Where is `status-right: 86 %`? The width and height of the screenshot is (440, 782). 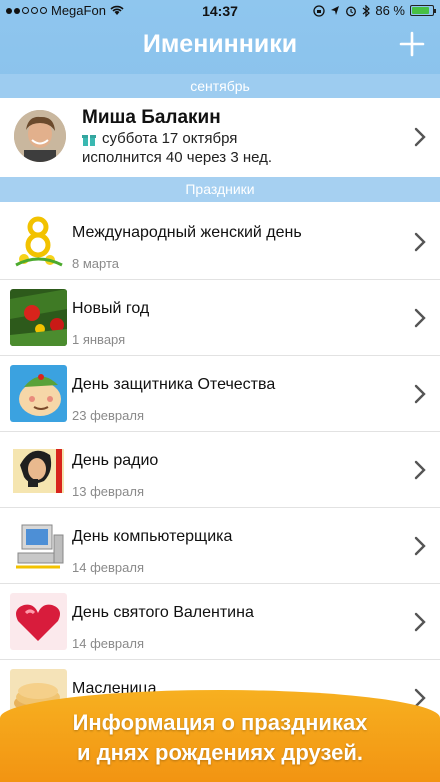 status-right: 86 % is located at coordinates (374, 10).